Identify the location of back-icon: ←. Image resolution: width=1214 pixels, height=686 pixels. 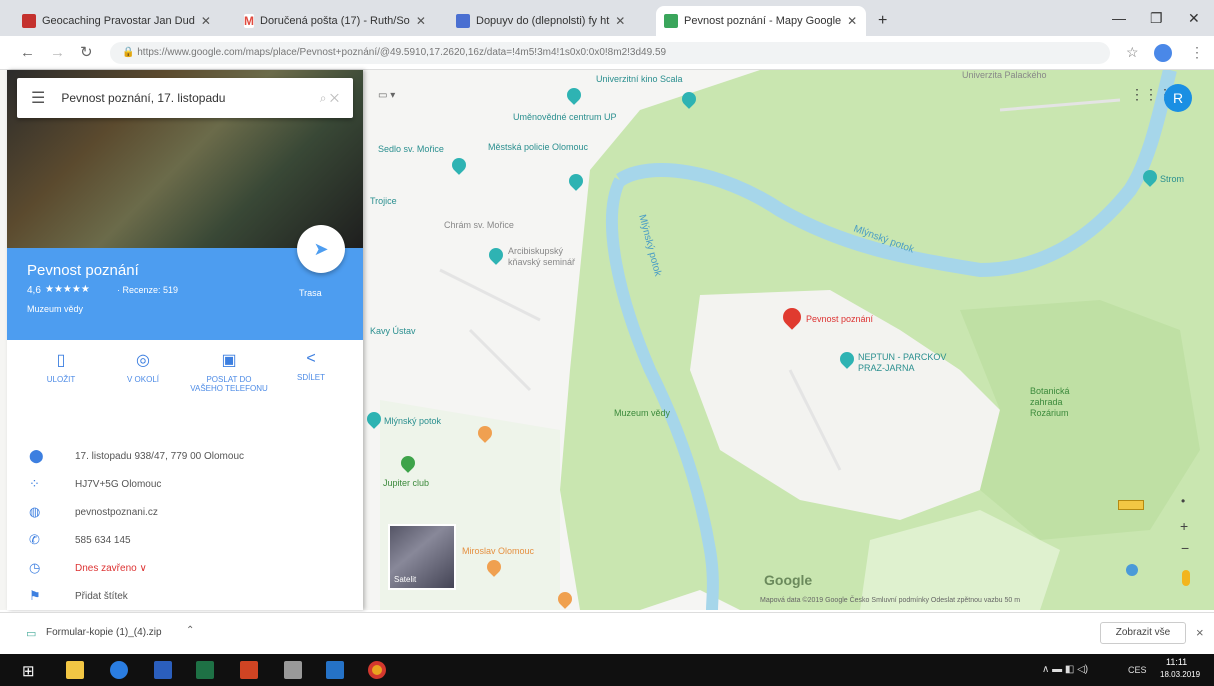
(27, 52).